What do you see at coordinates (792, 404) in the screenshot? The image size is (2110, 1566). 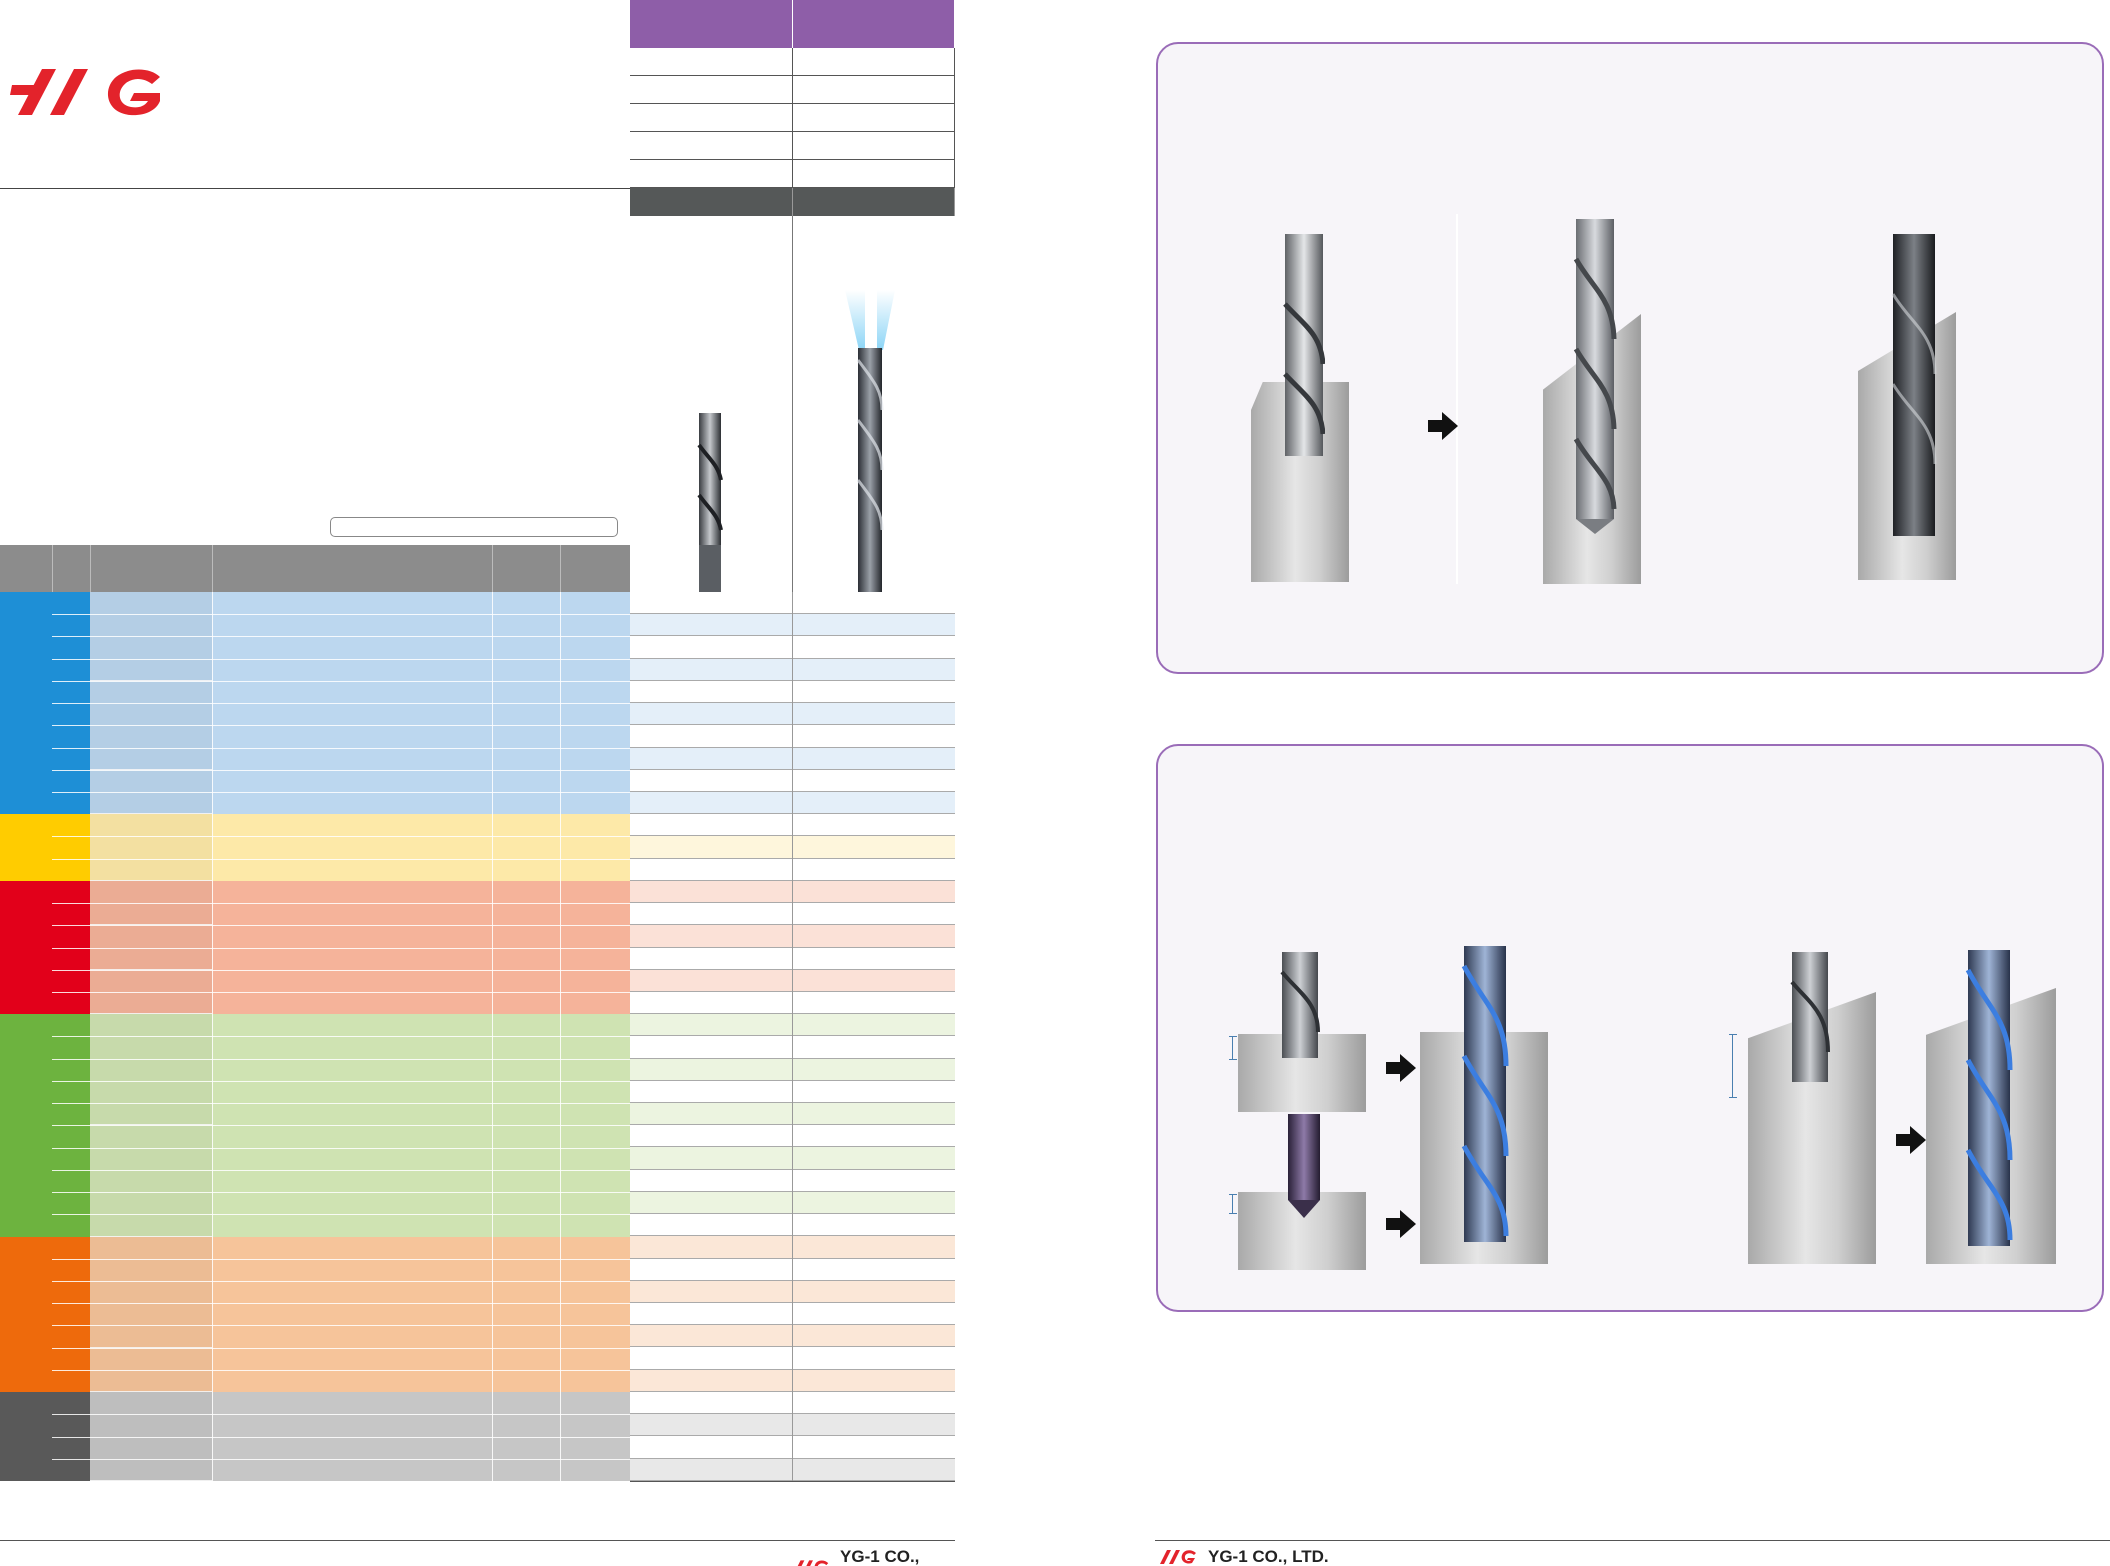 I see `tool-column-divider` at bounding box center [792, 404].